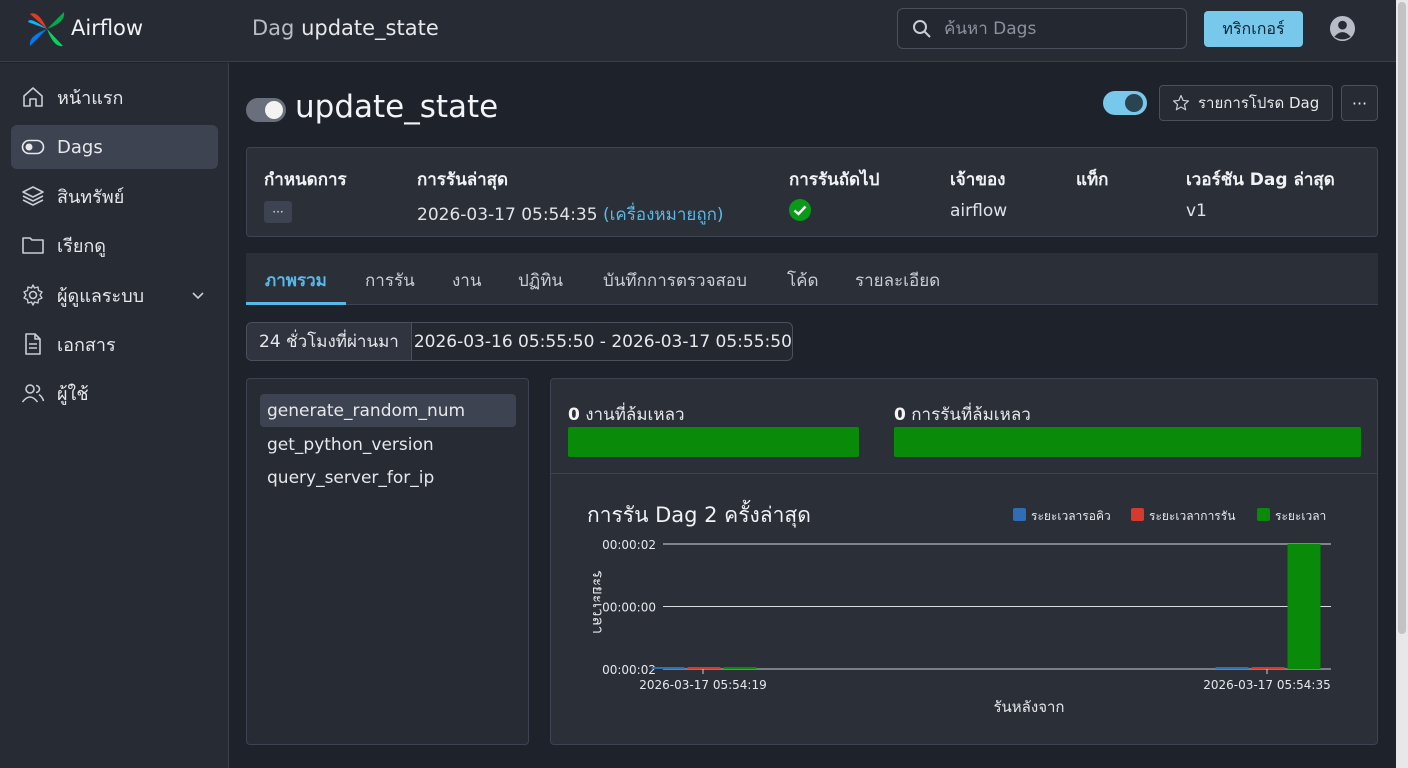 The width and height of the screenshot is (1408, 768). Describe the element at coordinates (305, 180) in the screenshot. I see `schedule-label: กำหนดการ` at that location.